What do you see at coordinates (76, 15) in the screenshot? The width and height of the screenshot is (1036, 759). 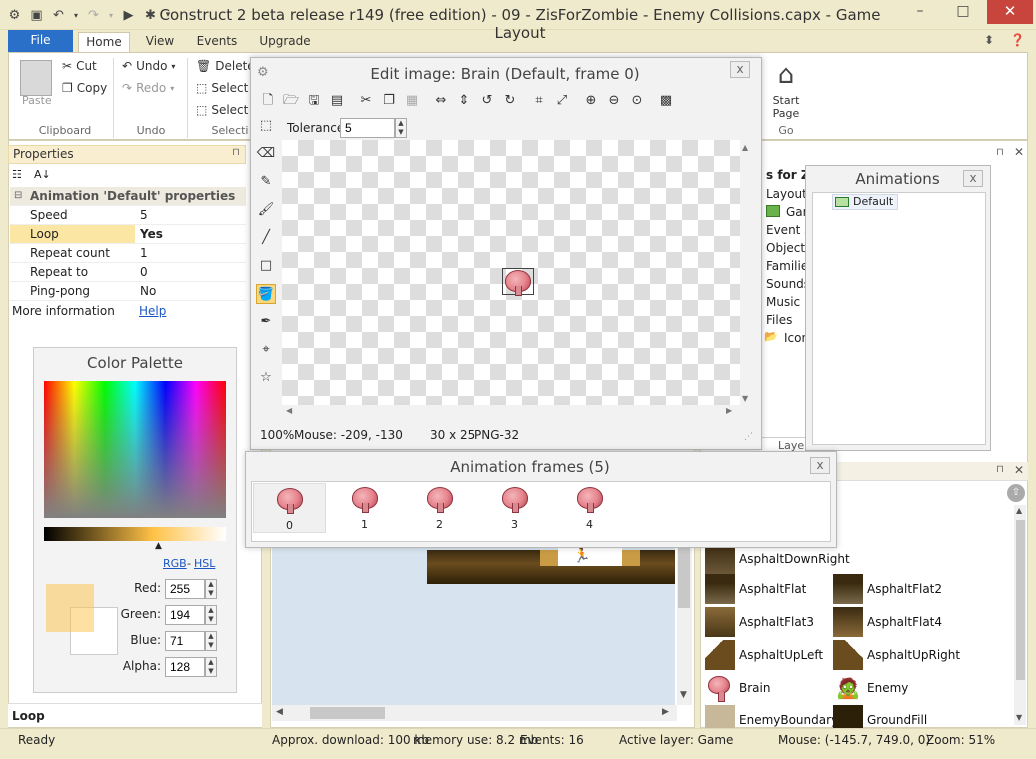 I see `undo-dropdown-icon: ▾` at bounding box center [76, 15].